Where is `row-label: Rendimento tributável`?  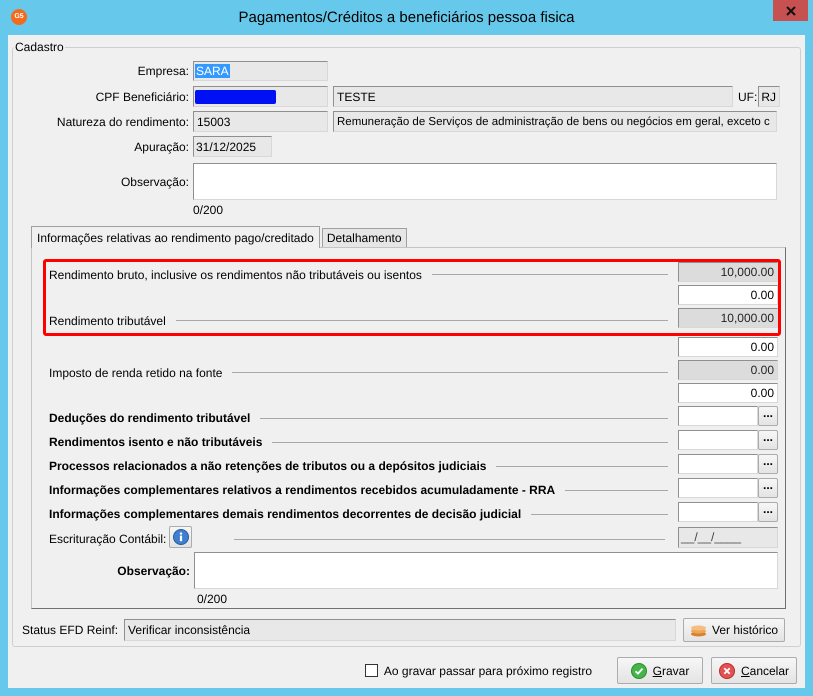 row-label: Rendimento tributável is located at coordinates (107, 320).